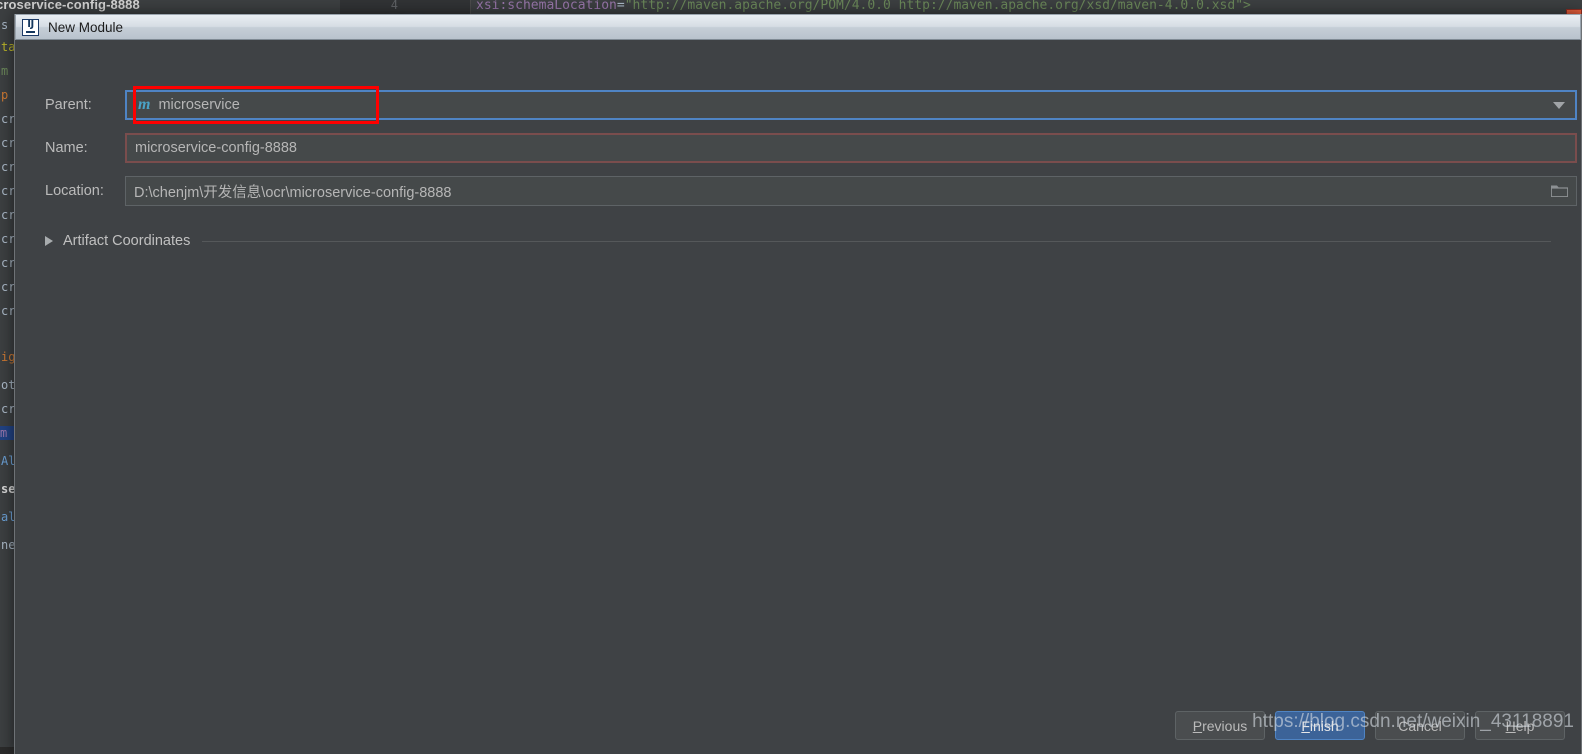 The image size is (1582, 754). Describe the element at coordinates (546, 6) in the screenshot. I see `code-token-attribute: xsi:schemaLocation` at that location.